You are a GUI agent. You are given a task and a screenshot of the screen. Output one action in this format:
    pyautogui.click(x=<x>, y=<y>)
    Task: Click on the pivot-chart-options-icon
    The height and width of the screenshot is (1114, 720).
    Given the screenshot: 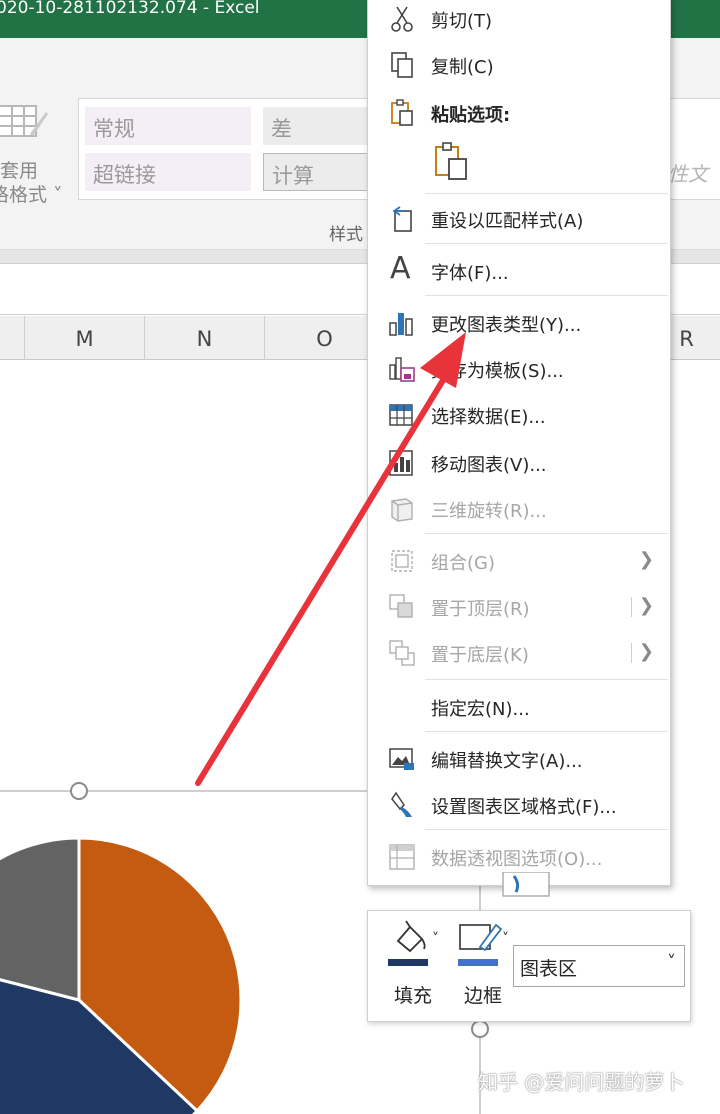 What is the action you would take?
    pyautogui.click(x=402, y=857)
    